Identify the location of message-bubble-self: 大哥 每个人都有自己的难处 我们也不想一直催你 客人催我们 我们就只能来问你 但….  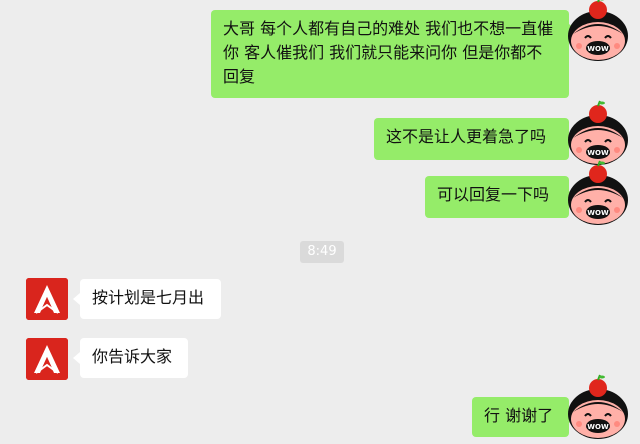
(390, 54).